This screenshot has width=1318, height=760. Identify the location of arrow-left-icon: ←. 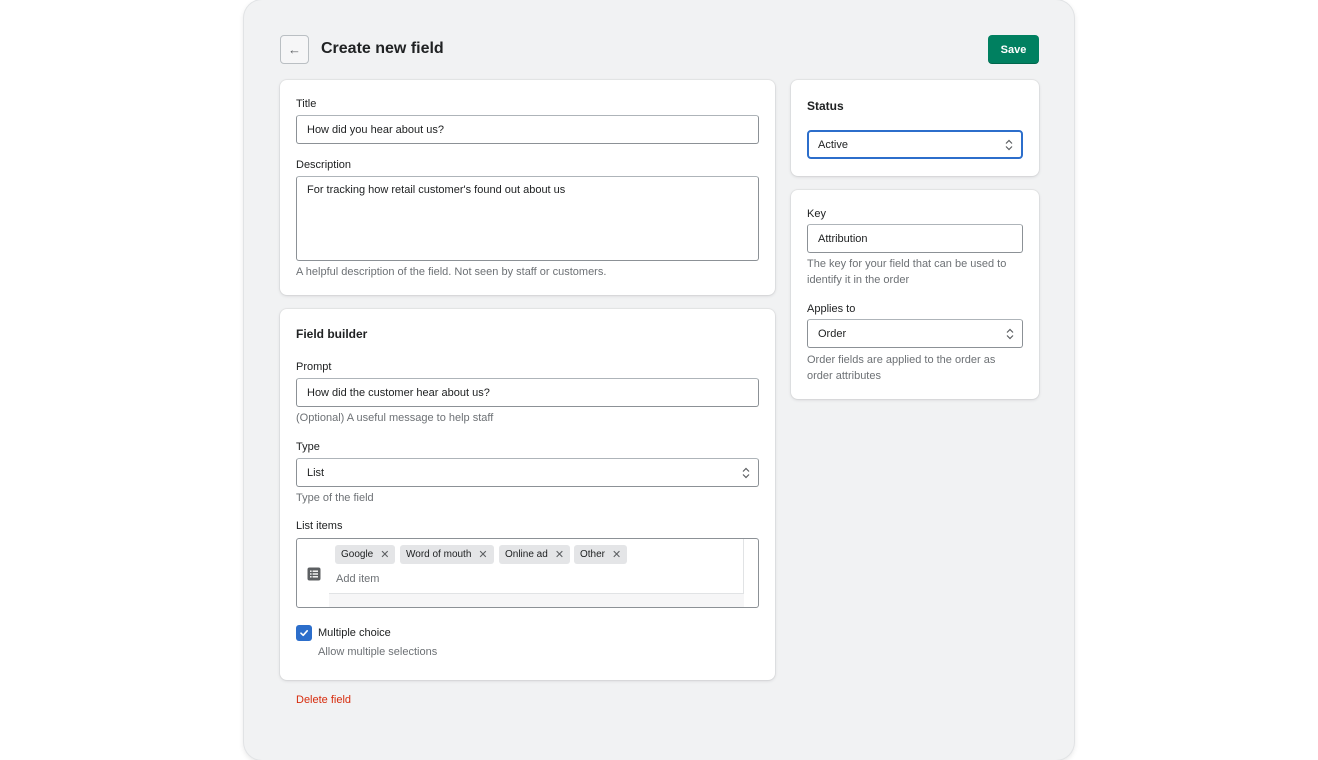
(294, 49).